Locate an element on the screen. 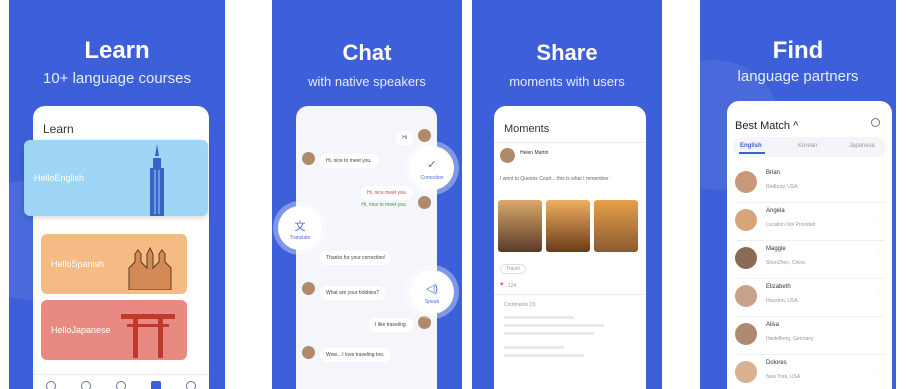 The width and height of the screenshot is (906, 389). share-title: Share is located at coordinates (567, 52).